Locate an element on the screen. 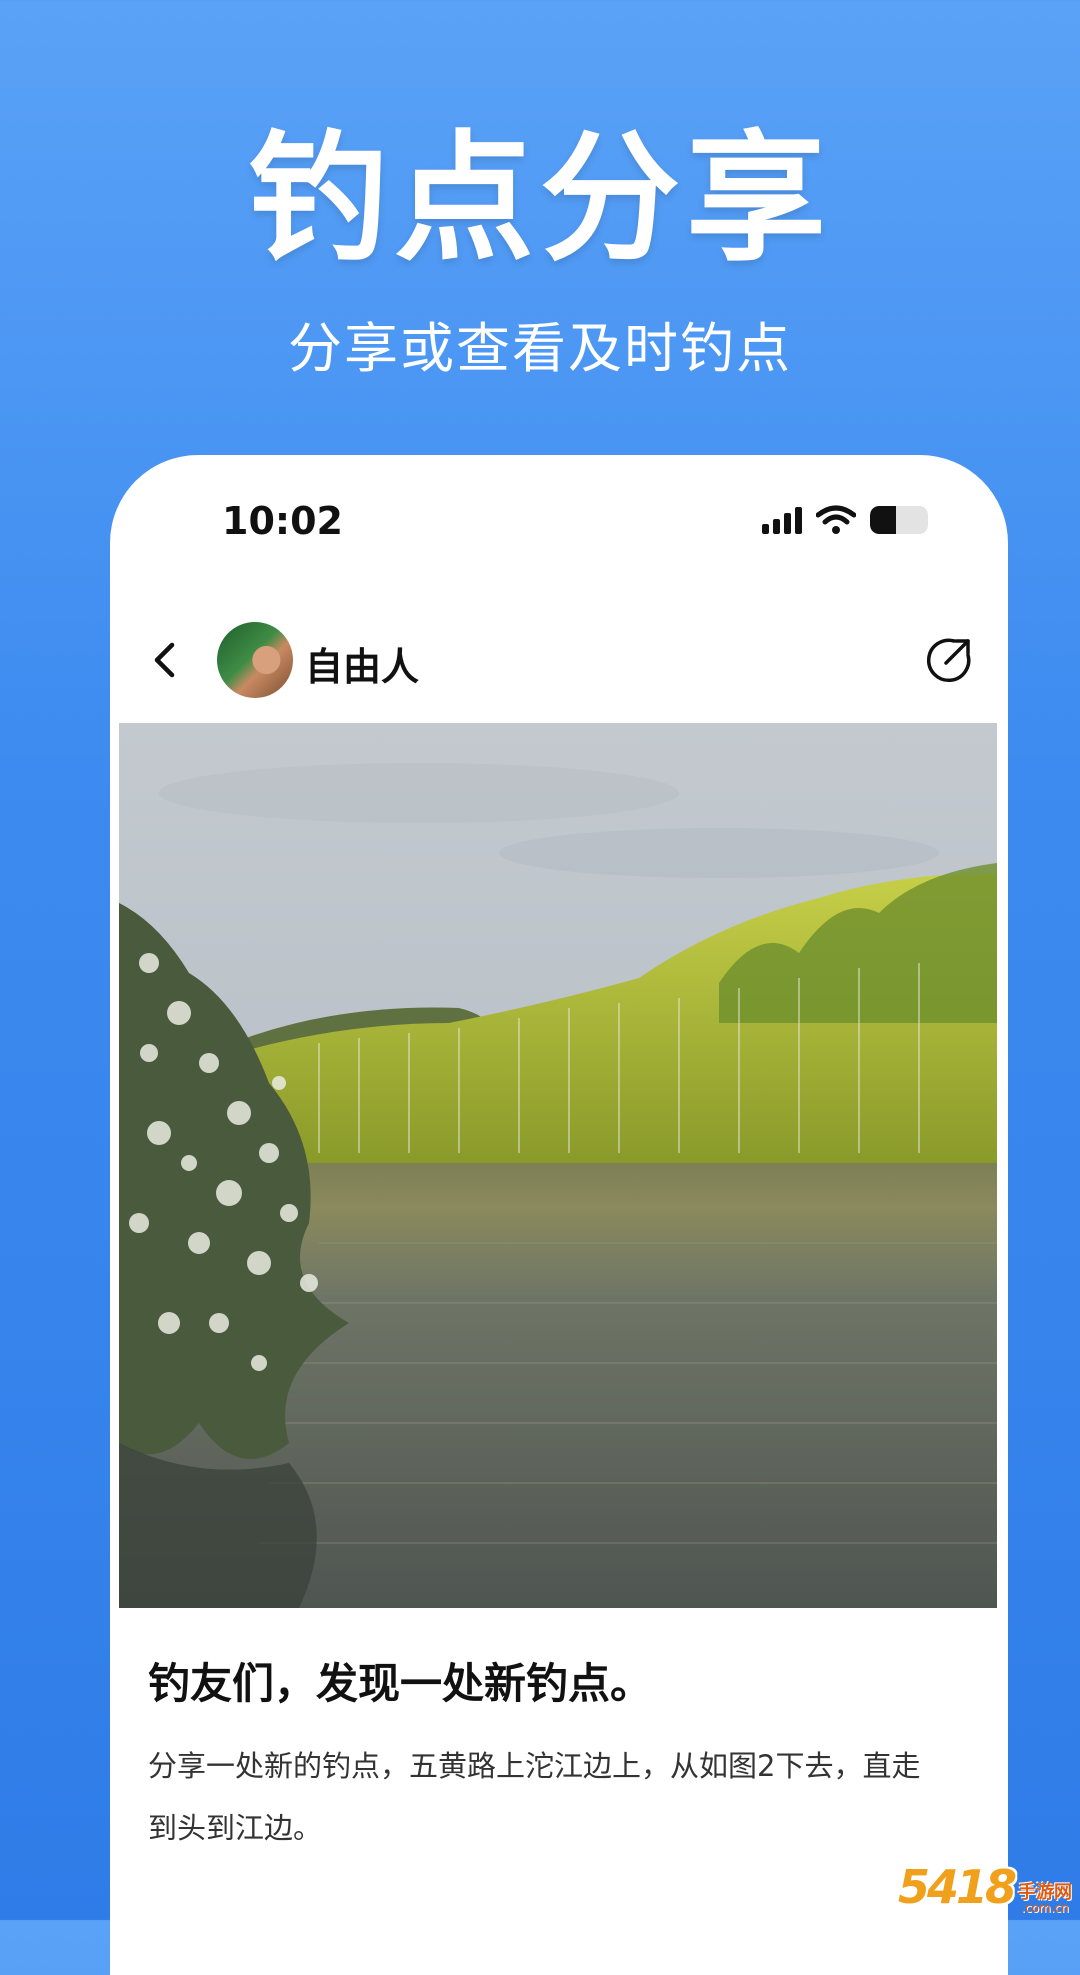  share-icon is located at coordinates (949, 660).